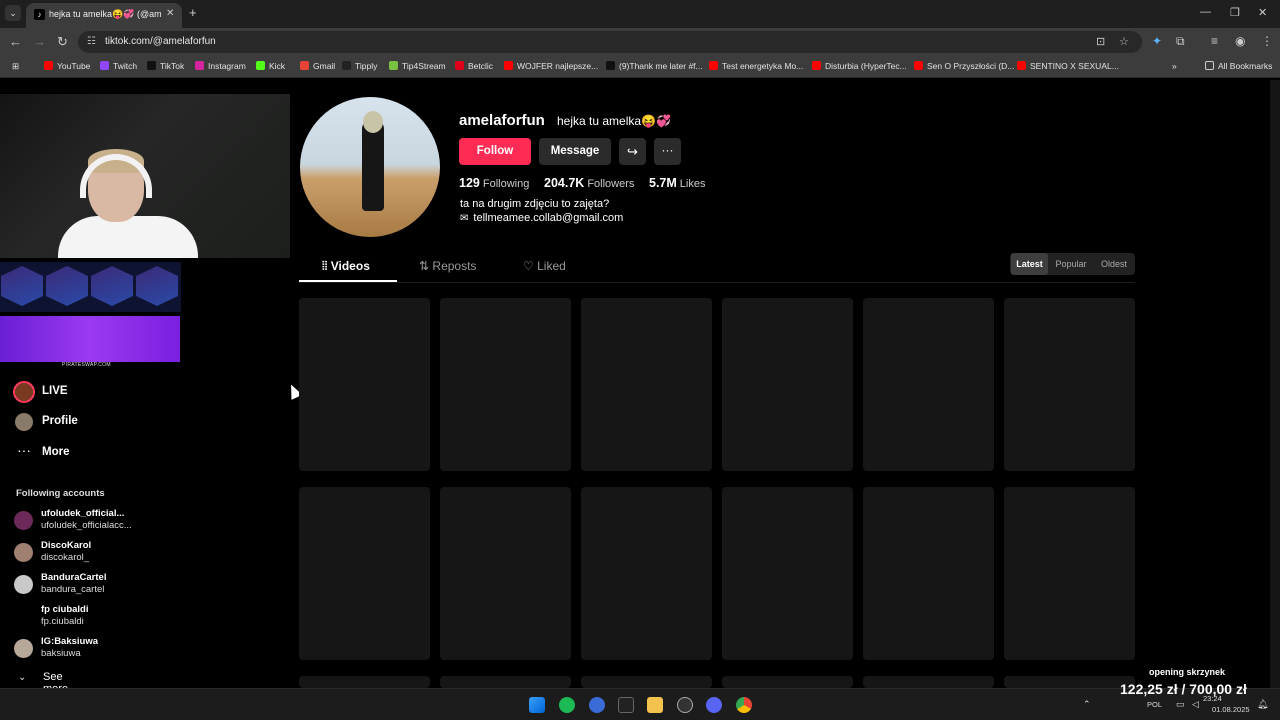 The width and height of the screenshot is (1280, 720). Describe the element at coordinates (1180, 704) in the screenshot. I see `network-icon: ▭` at that location.